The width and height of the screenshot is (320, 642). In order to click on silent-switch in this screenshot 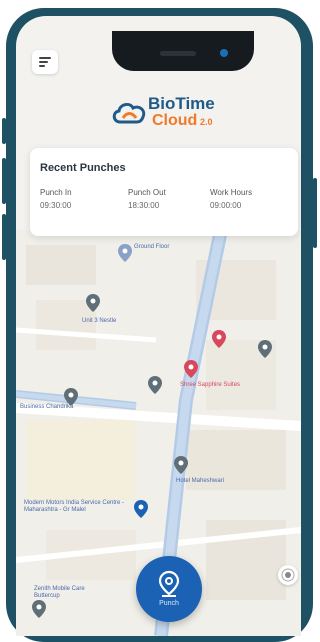, I will do `click(4, 131)`.